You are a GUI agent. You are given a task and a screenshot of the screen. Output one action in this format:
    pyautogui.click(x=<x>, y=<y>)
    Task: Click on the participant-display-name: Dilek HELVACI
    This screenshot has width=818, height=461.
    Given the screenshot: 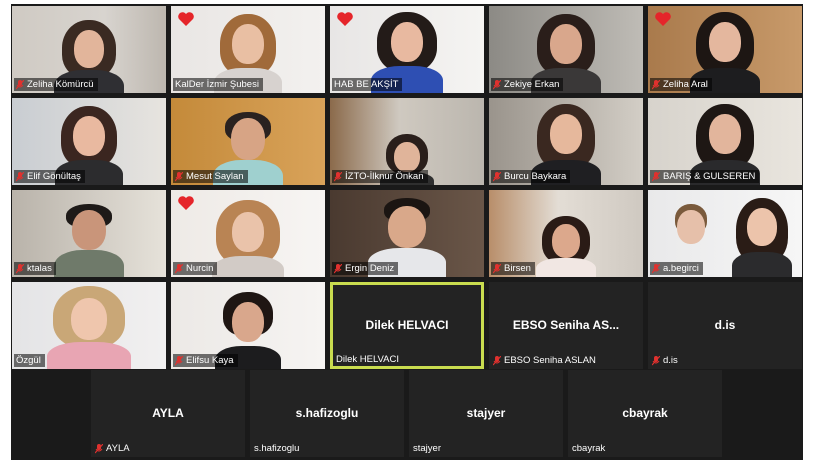 What is the action you would take?
    pyautogui.click(x=407, y=325)
    